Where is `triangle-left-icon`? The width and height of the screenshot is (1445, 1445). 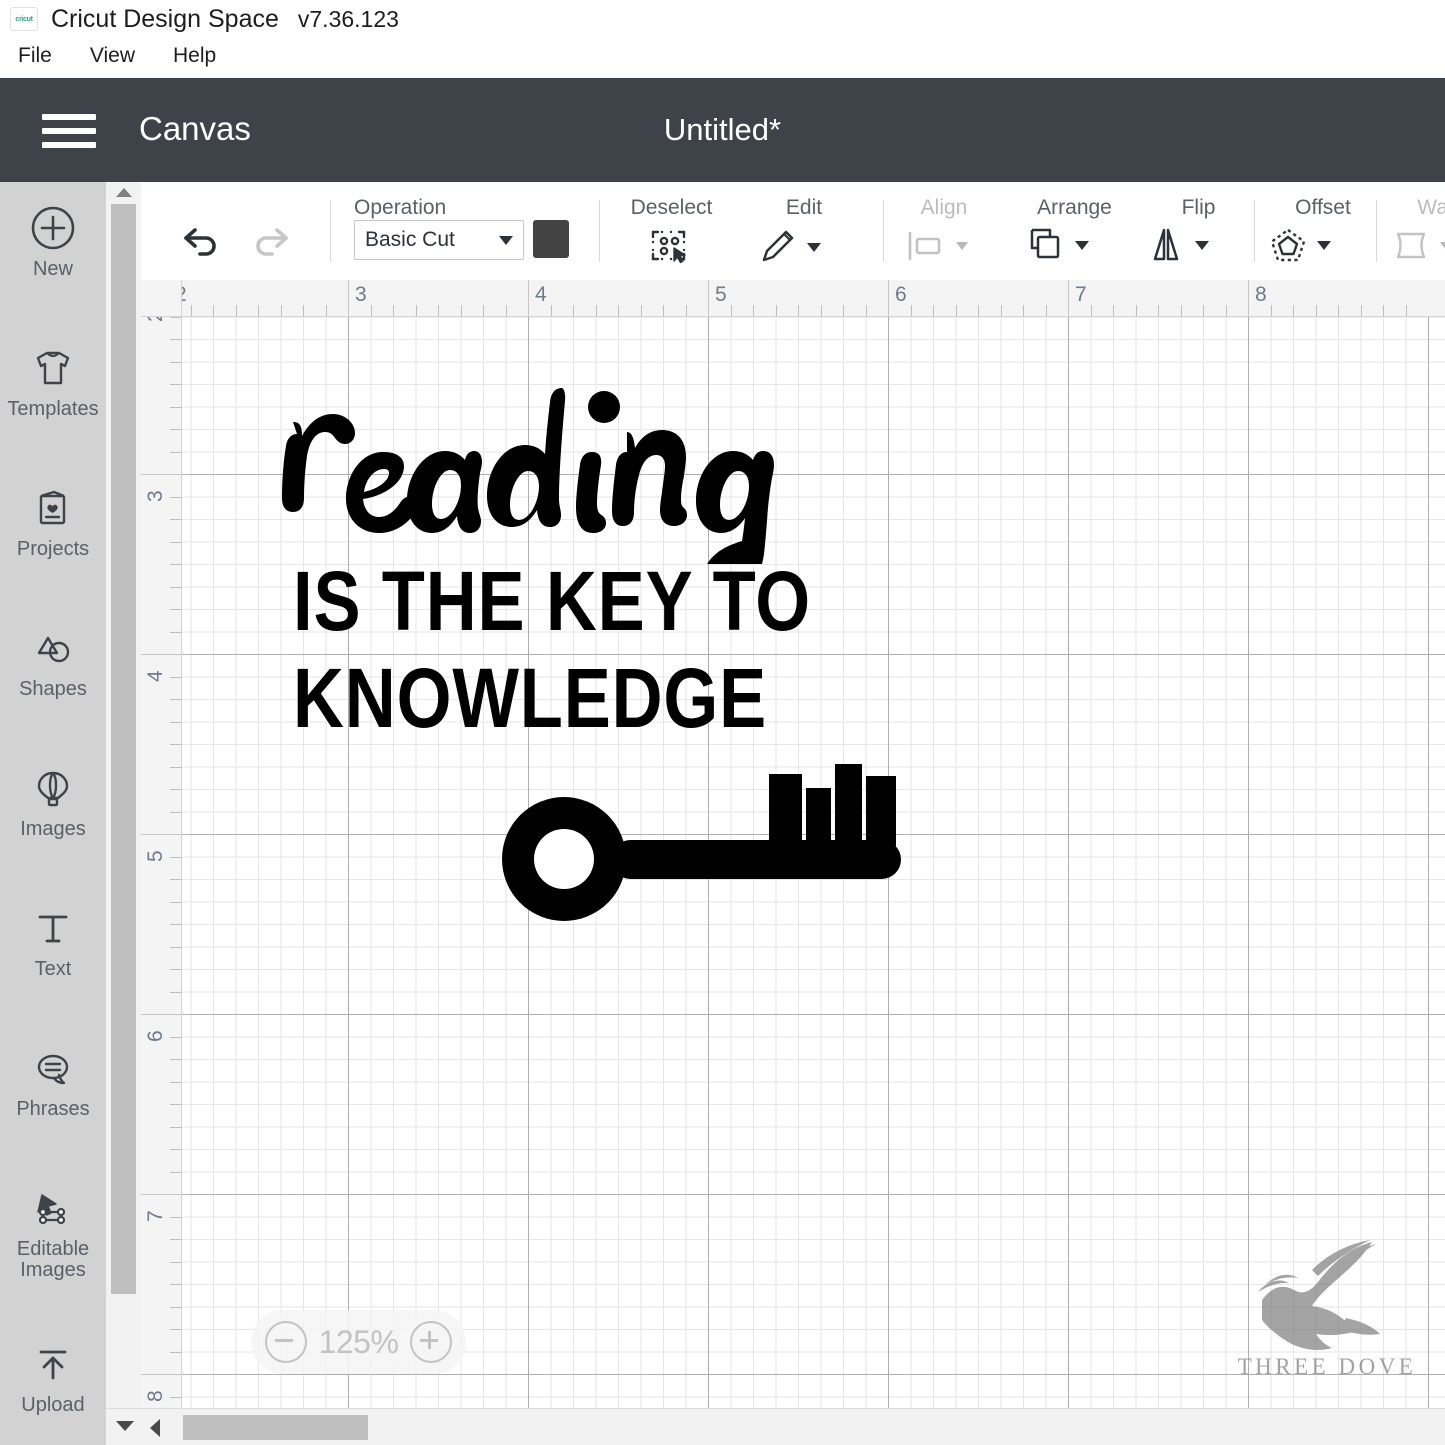
triangle-left-icon is located at coordinates (155, 1428).